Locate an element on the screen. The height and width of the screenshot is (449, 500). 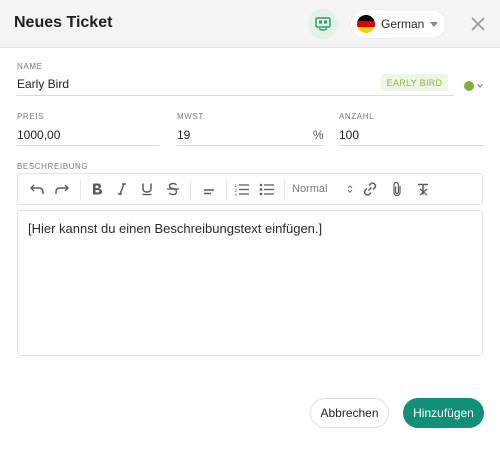
cancel-button: Abbrechen is located at coordinates (349, 413).